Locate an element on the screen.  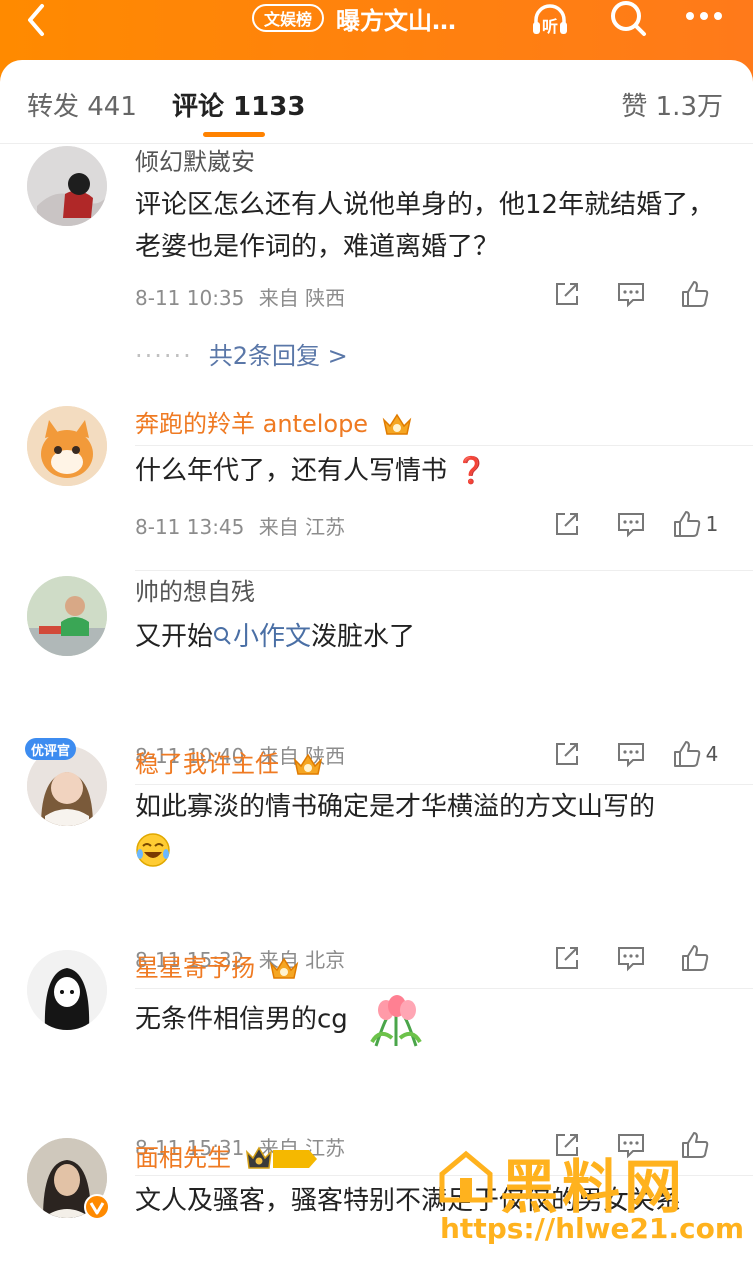
comment-author-name: 星星寄予扬 is located at coordinates (195, 968).